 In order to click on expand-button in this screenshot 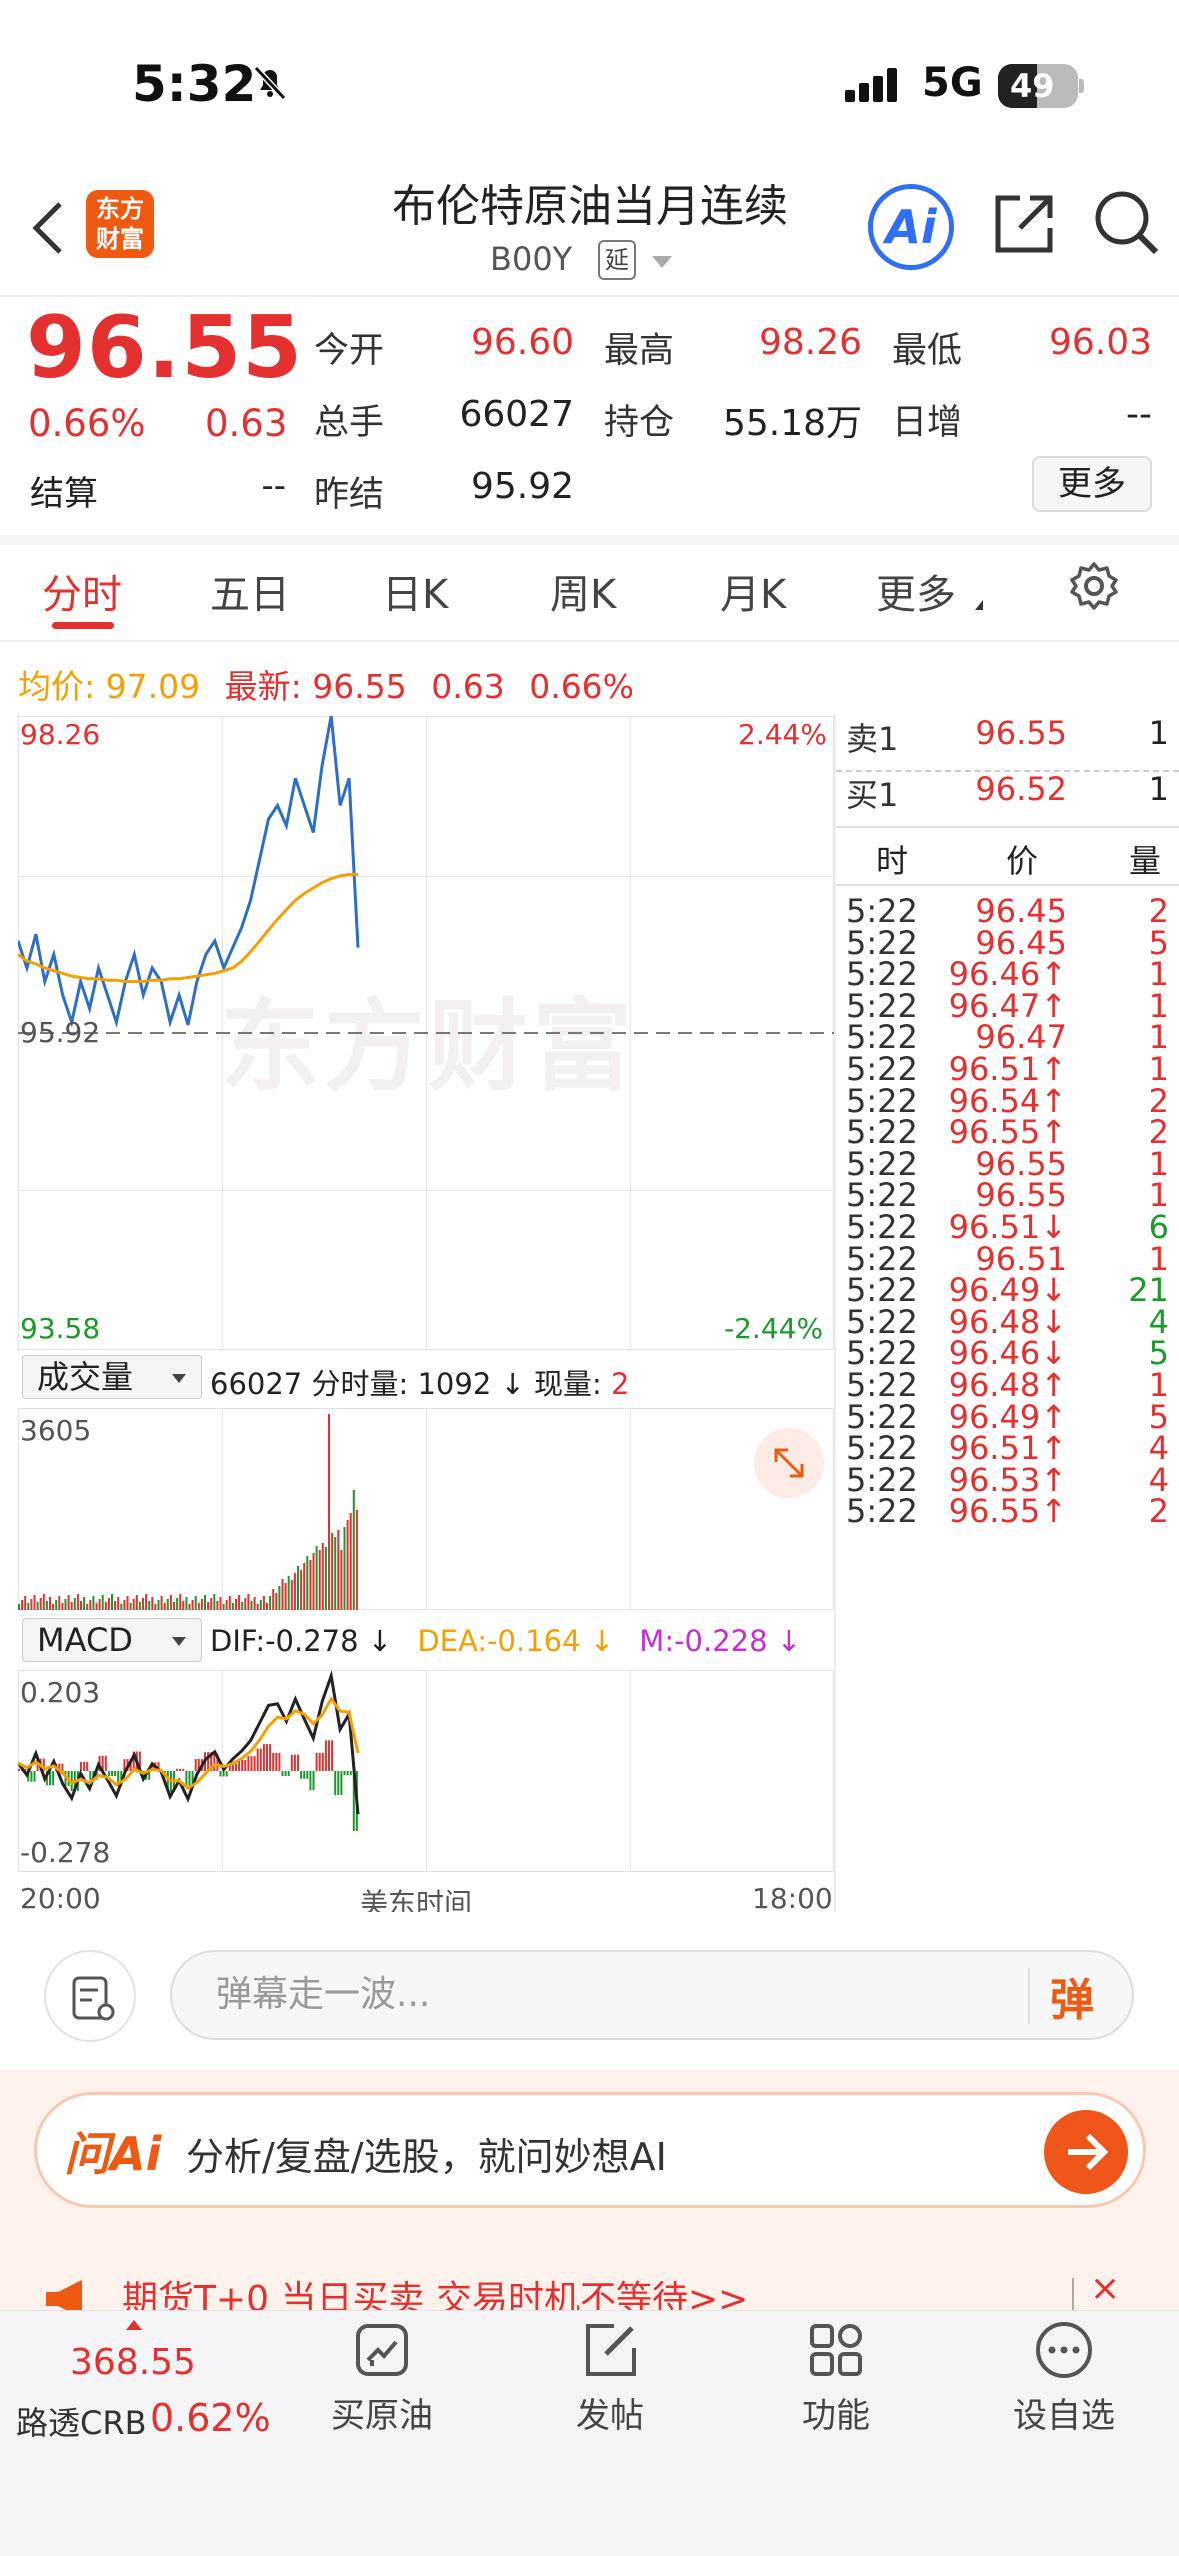, I will do `click(789, 1463)`.